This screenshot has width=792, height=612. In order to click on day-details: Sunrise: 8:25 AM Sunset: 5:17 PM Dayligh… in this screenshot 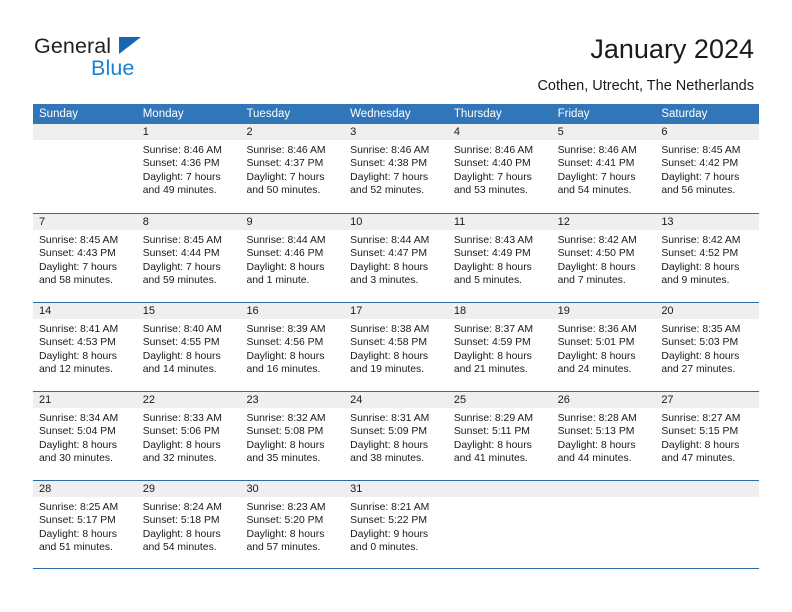, I will do `click(85, 526)`.